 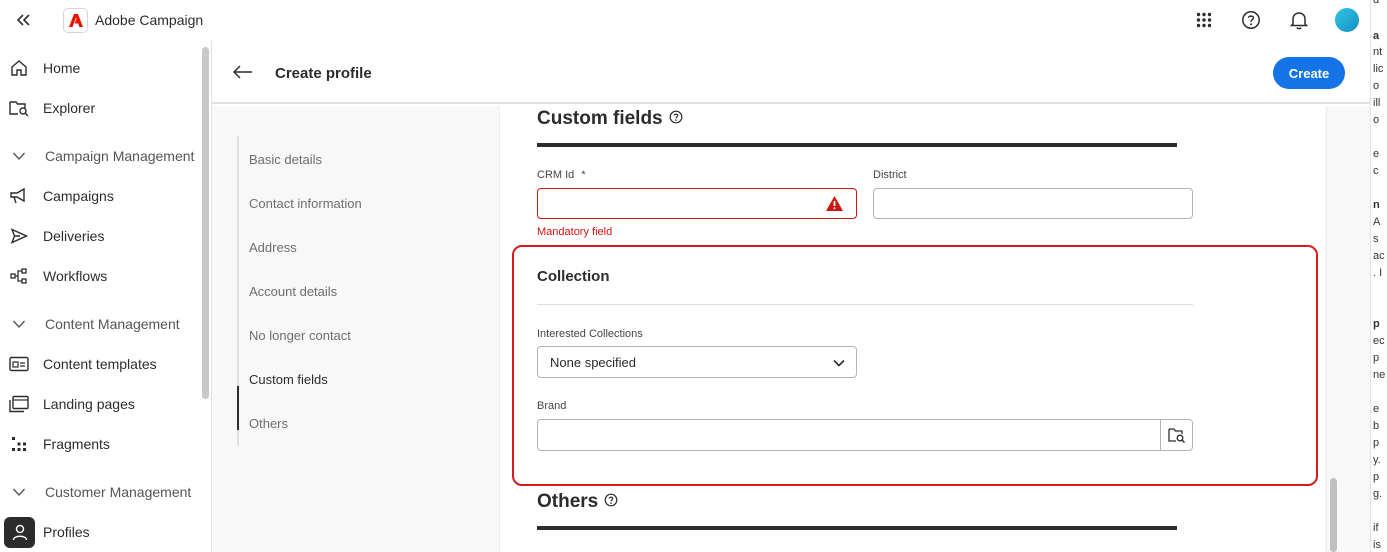 What do you see at coordinates (1176, 435) in the screenshot?
I see `folder-search-icon` at bounding box center [1176, 435].